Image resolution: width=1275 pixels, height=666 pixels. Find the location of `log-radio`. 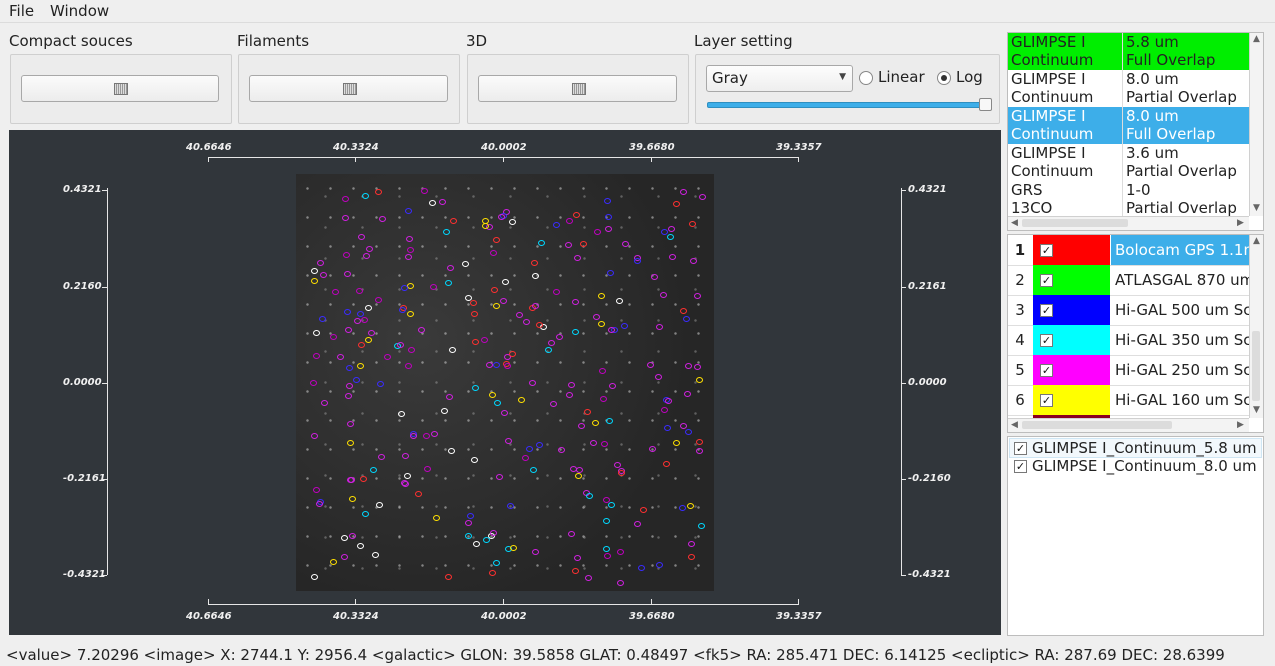

log-radio is located at coordinates (944, 78).